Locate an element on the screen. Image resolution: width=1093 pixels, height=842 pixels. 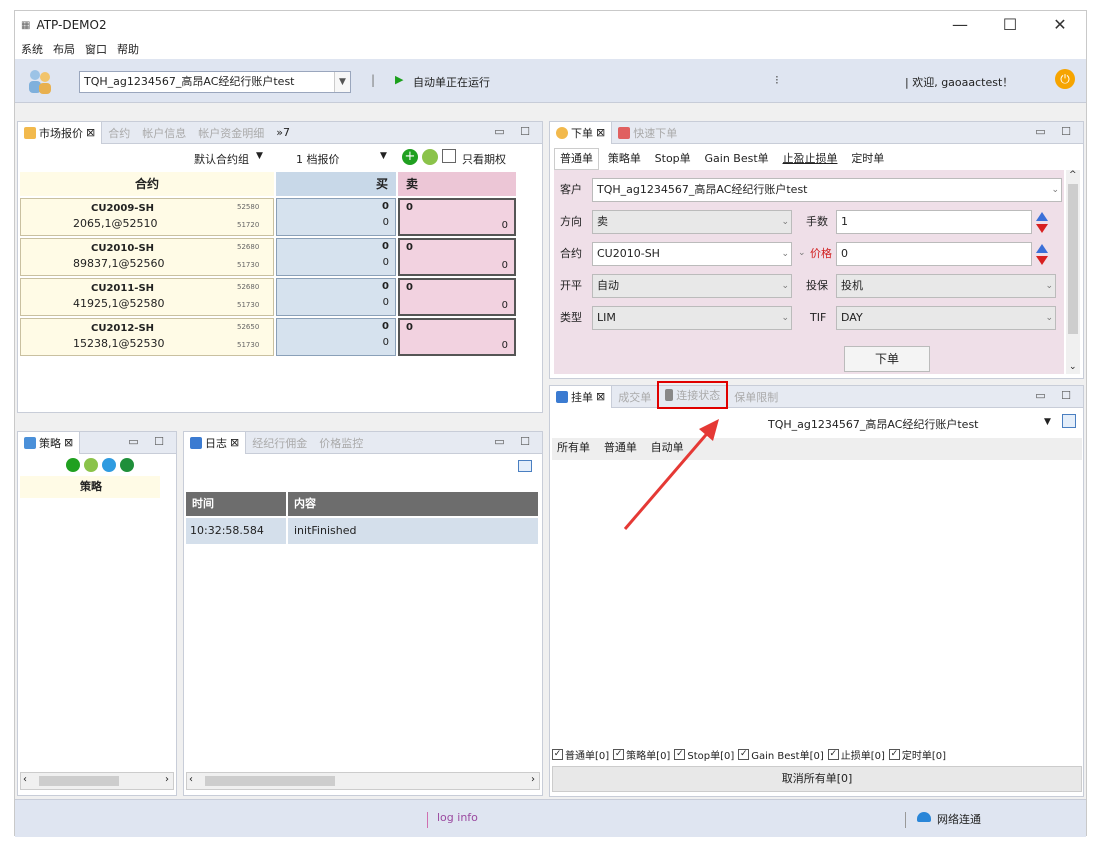
check-stop-loss: ✓ 止损单[0] is located at coordinates (856, 754).